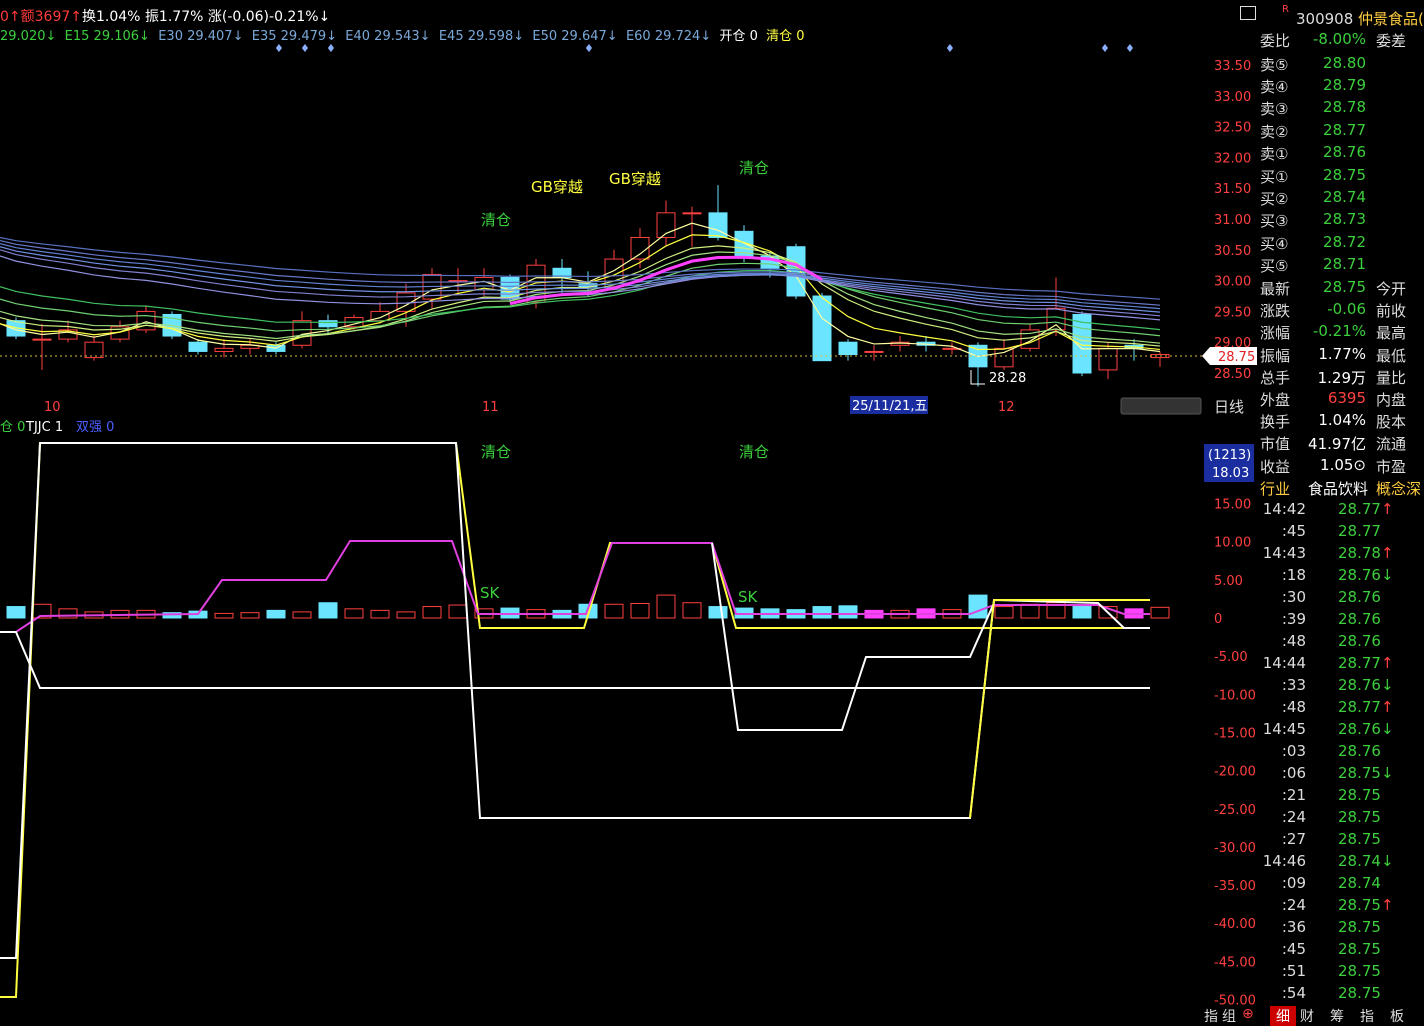 The image size is (1424, 1026). Describe the element at coordinates (1275, 355) in the screenshot. I see `stat-label: 振幅` at that location.